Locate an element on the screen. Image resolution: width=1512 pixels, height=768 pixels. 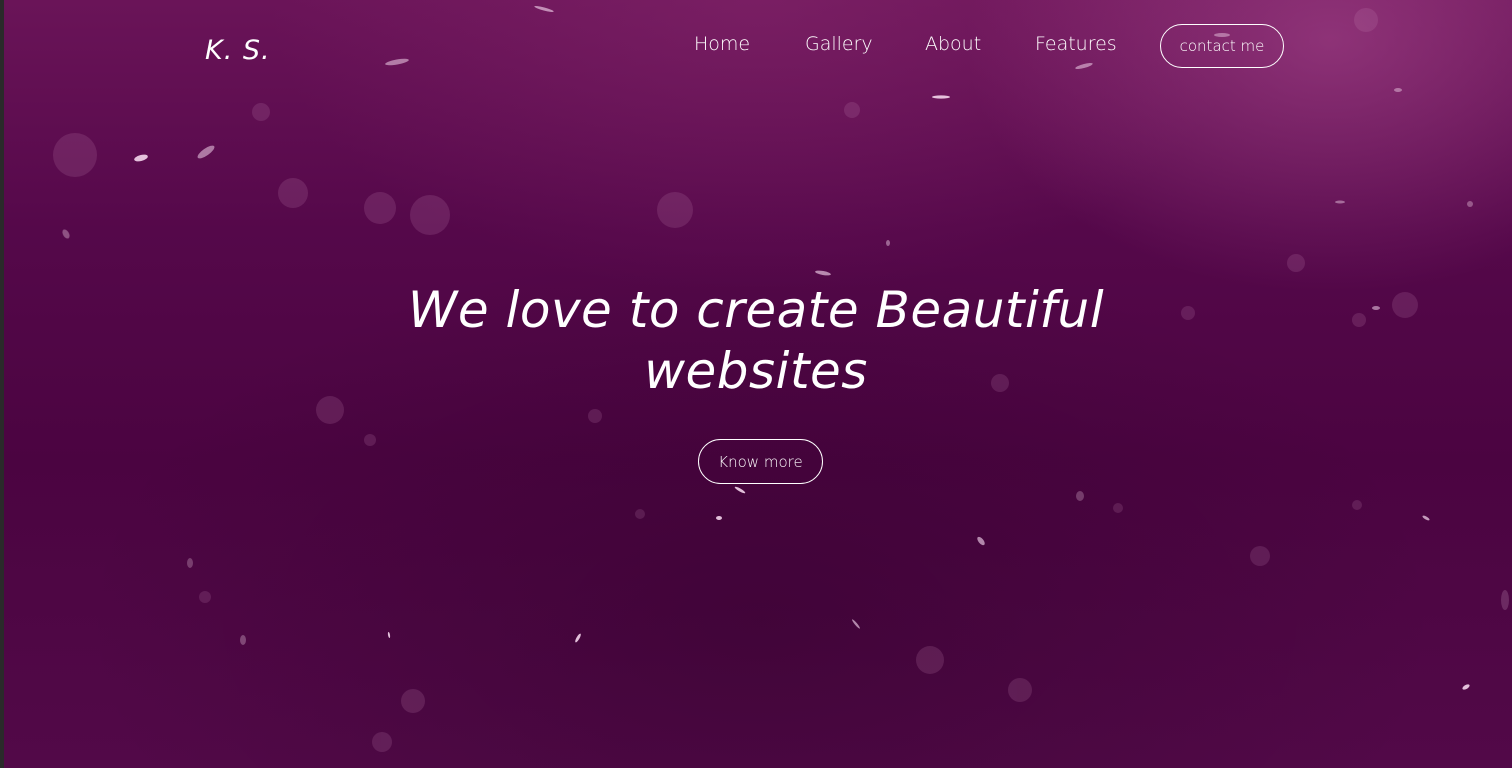
hero-headline-emphasis: Beautiful is located at coordinates (990, 310).